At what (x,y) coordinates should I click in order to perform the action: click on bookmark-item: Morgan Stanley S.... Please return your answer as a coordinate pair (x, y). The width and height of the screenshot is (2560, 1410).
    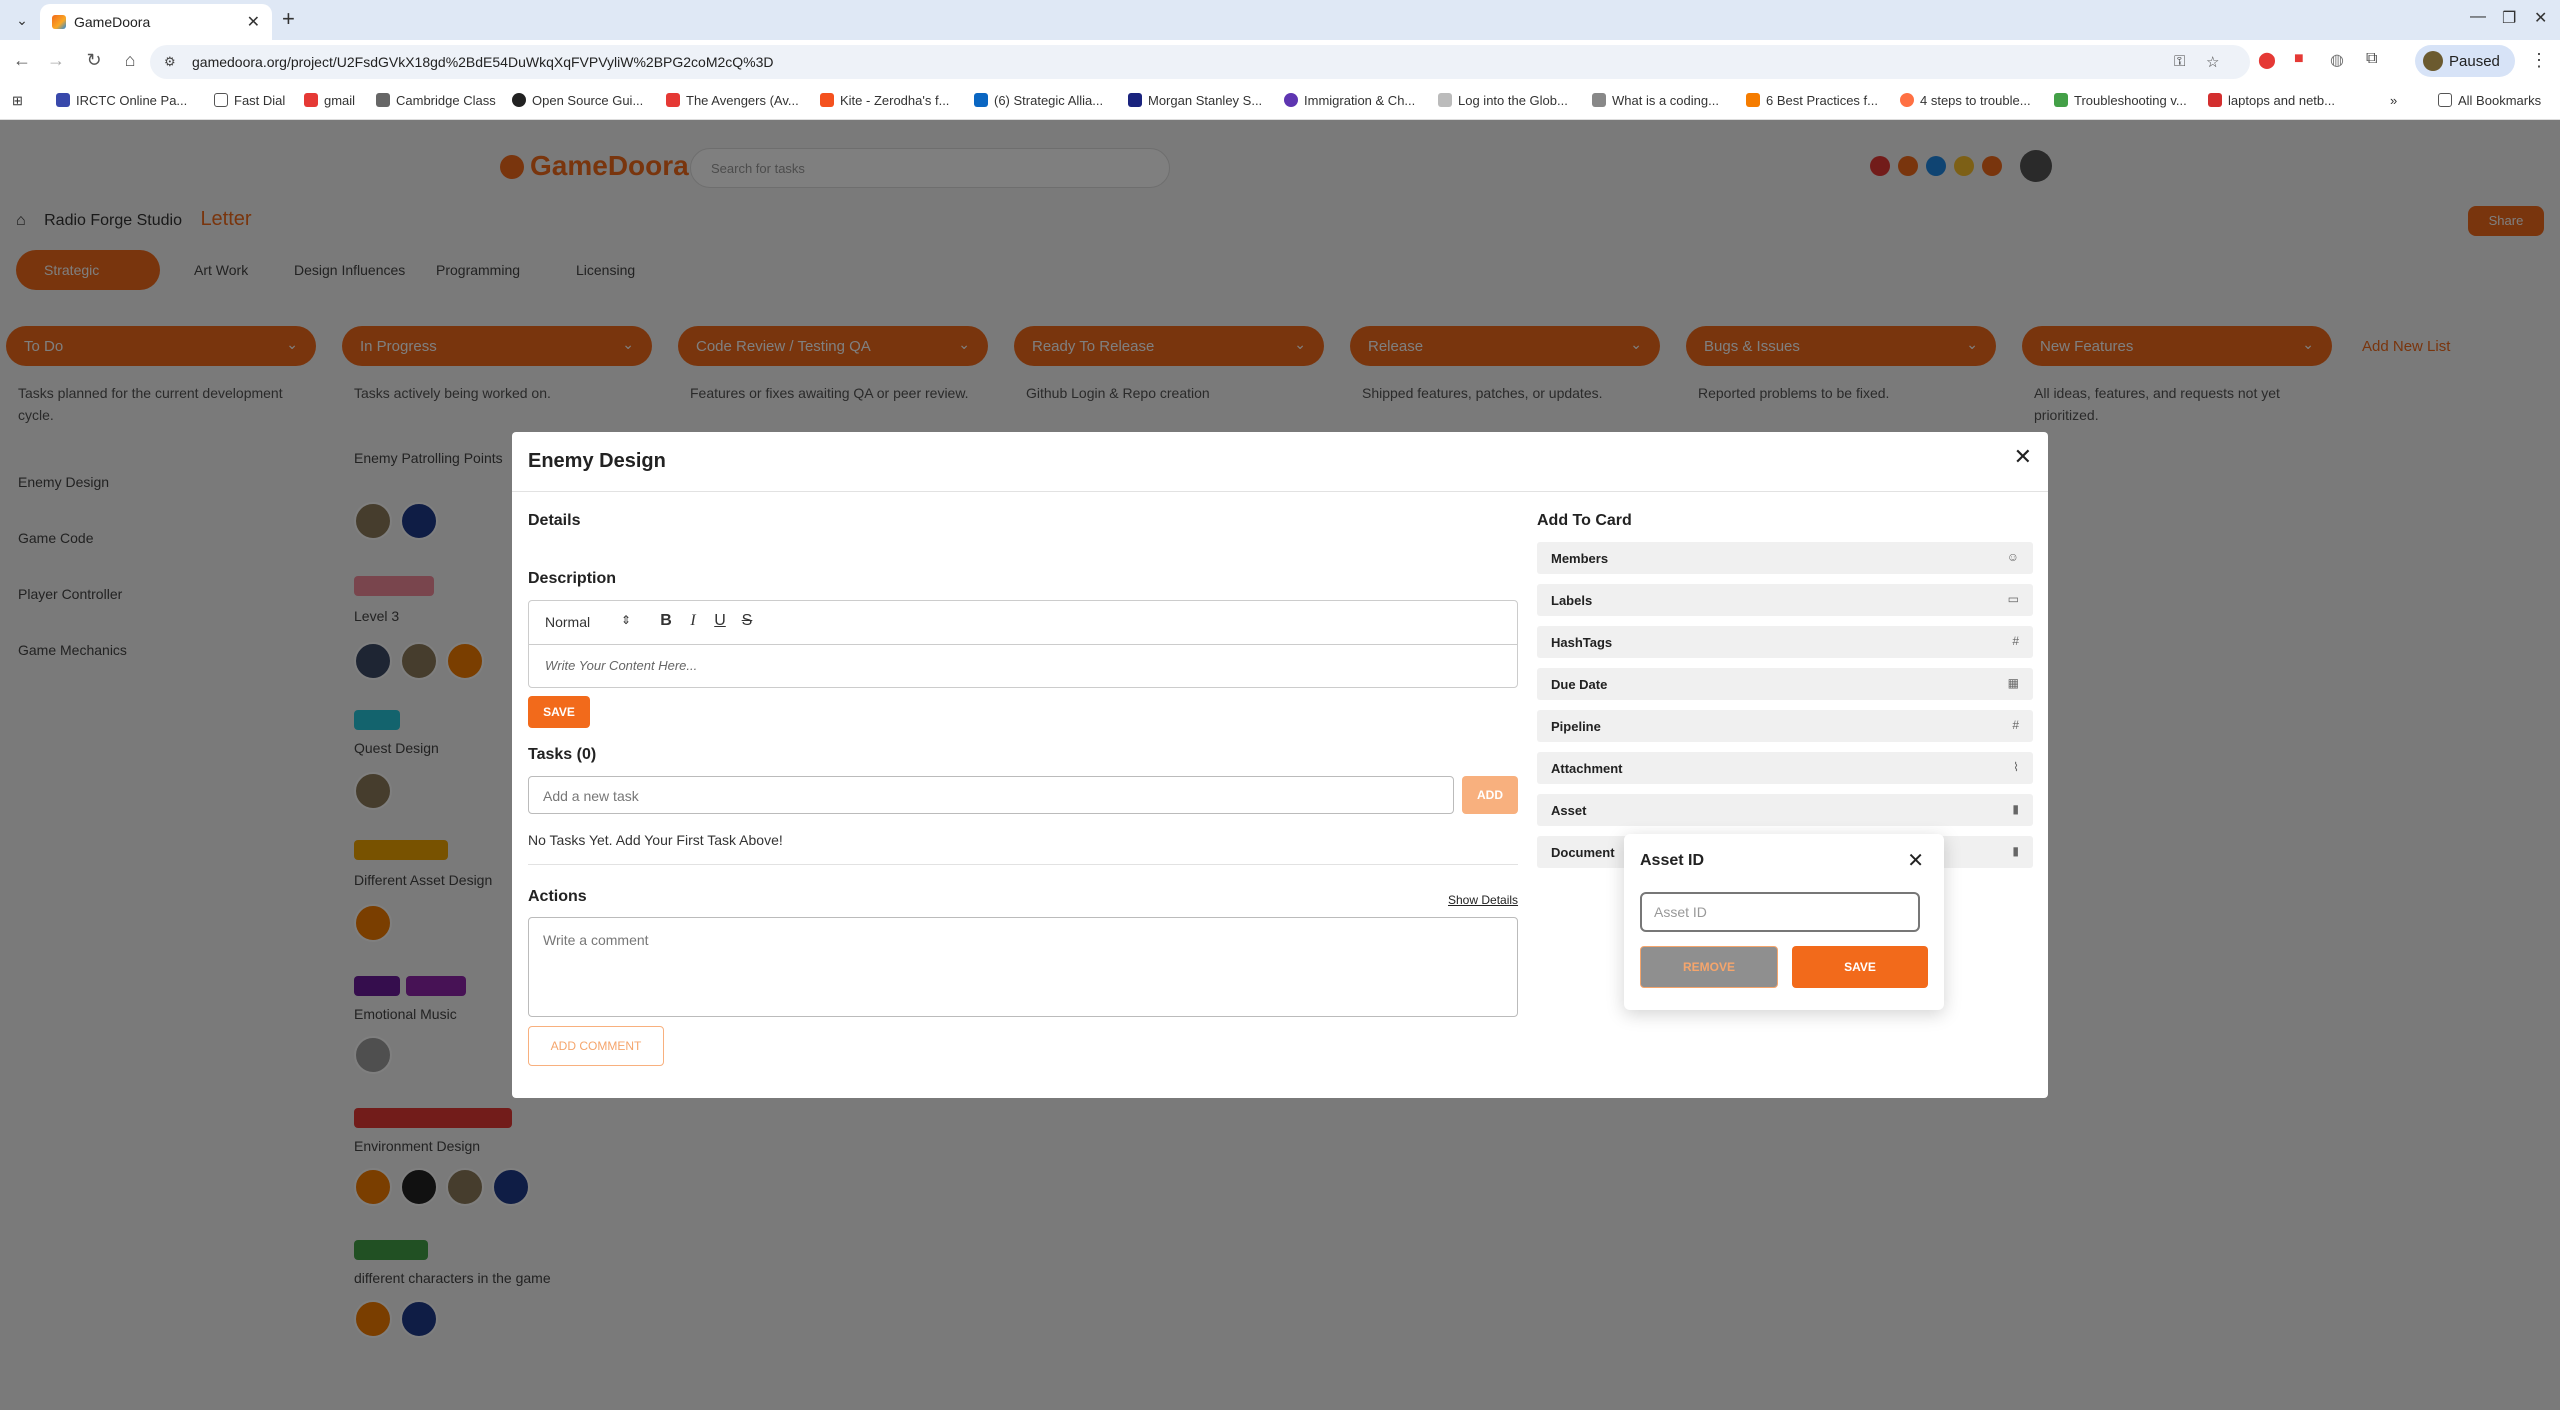
    Looking at the image, I should click on (1195, 100).